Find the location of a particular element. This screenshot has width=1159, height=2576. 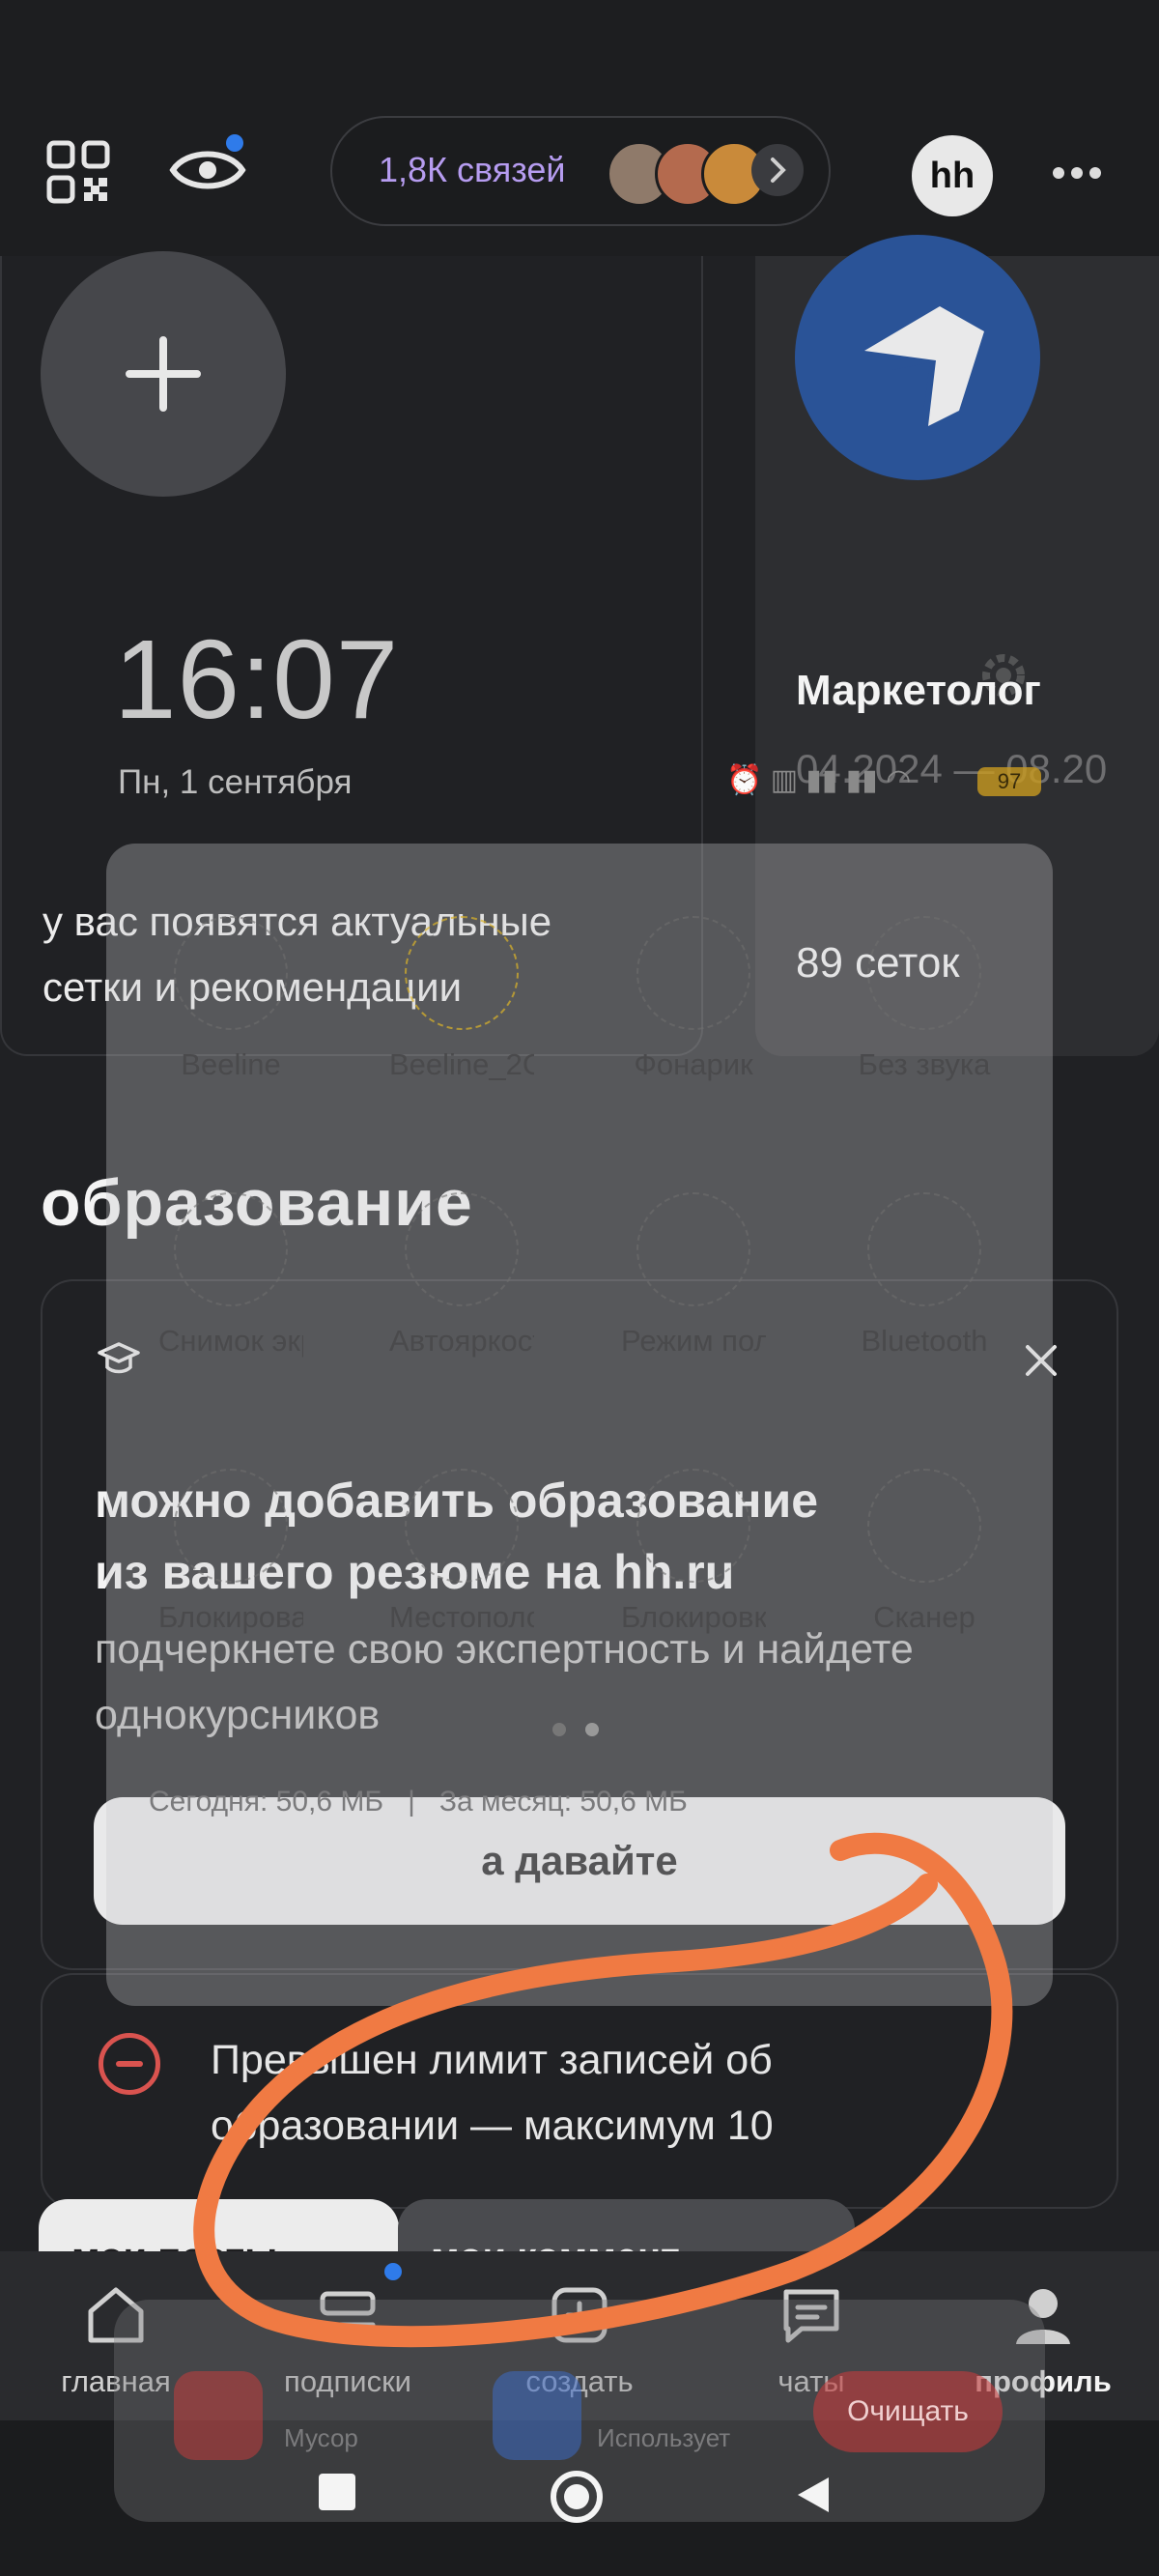

qr-code-icon is located at coordinates (78, 172).